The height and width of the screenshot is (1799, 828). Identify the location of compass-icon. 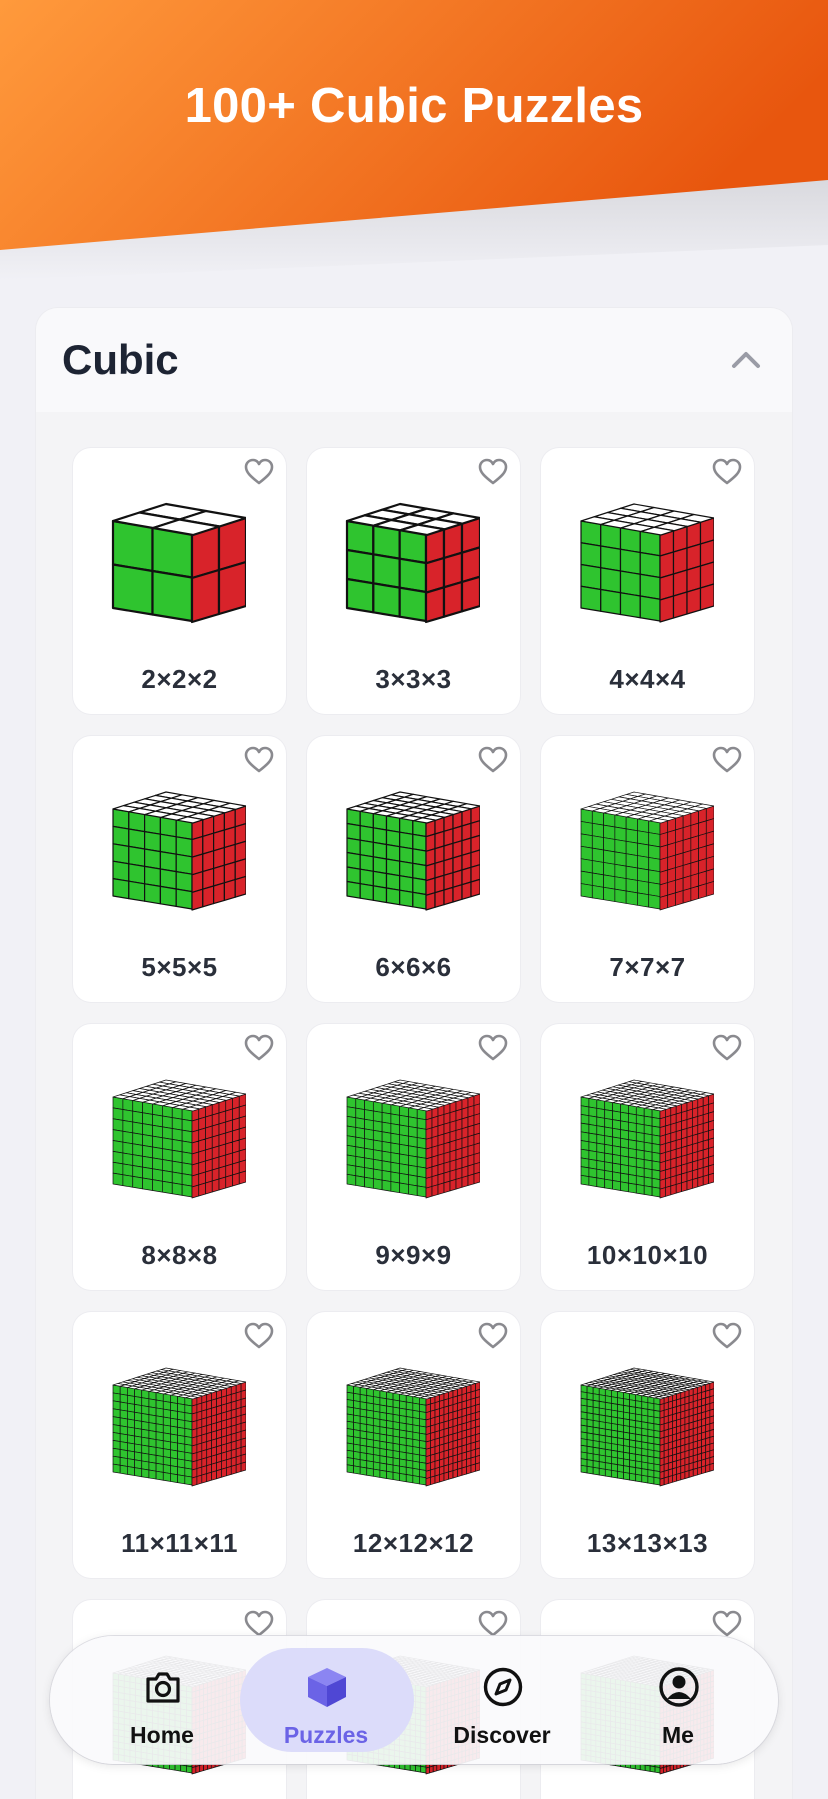
(503, 1687).